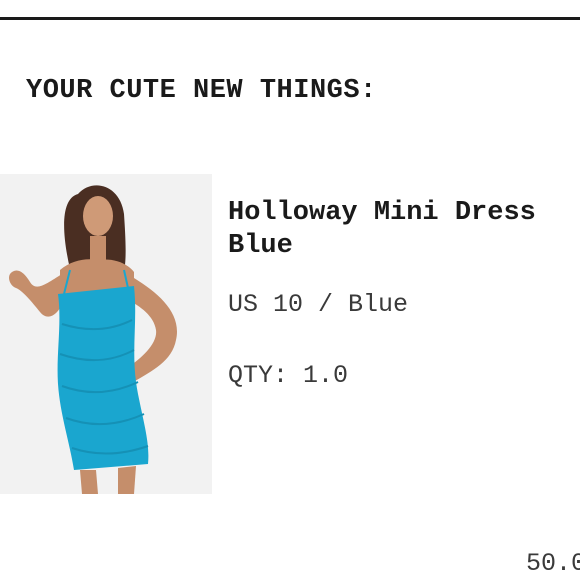 This screenshot has width=580, height=580. Describe the element at coordinates (382, 230) in the screenshot. I see `product-name: Holloway Mini Dress Blue` at that location.